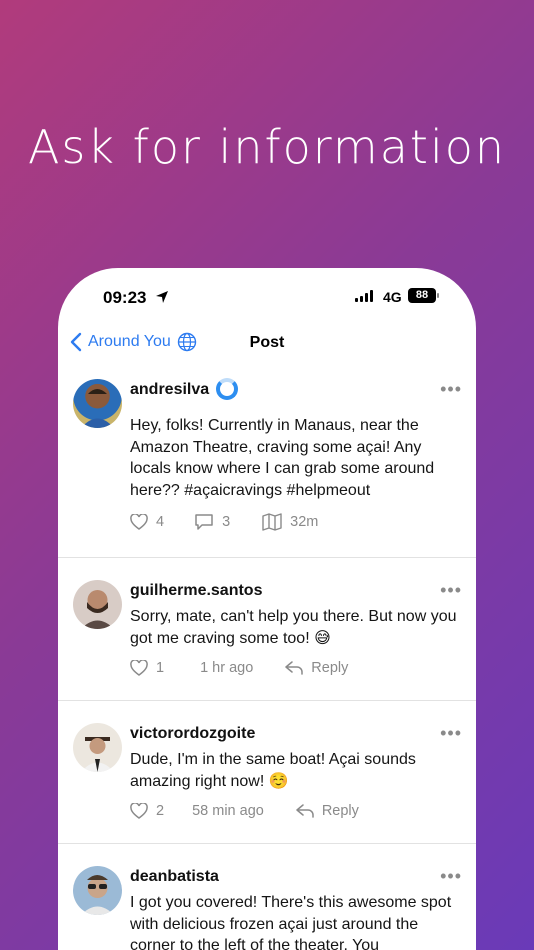  I want to click on post-username: andresilva, so click(169, 390).